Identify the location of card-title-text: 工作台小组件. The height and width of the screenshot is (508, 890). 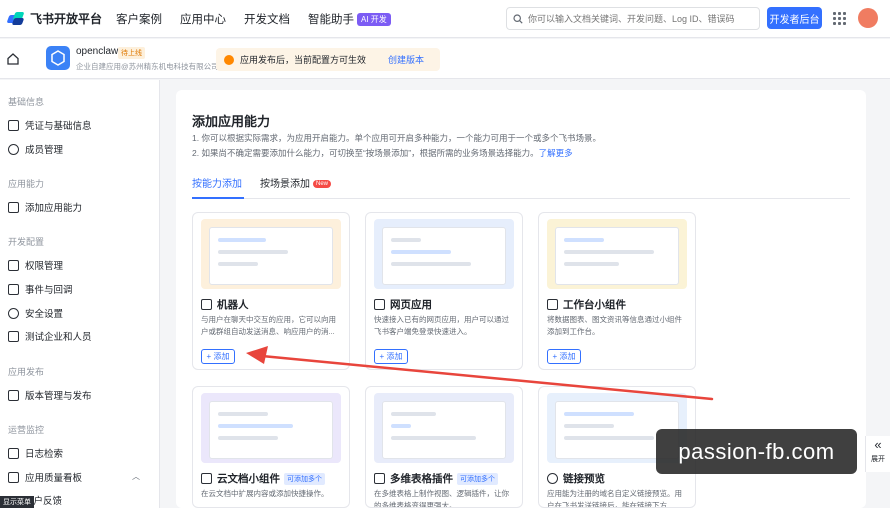
(594, 305).